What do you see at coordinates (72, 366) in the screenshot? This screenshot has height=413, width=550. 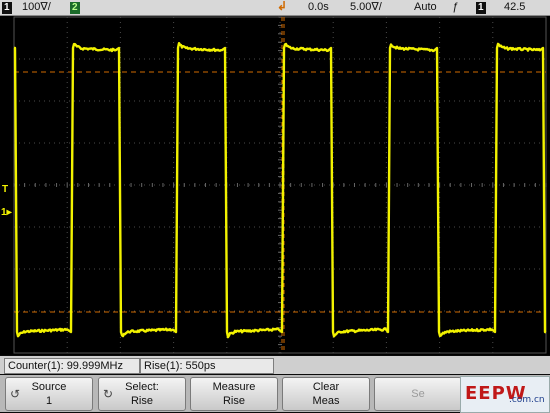 I see `counter-readout: Counter(1): 99.999MHz` at bounding box center [72, 366].